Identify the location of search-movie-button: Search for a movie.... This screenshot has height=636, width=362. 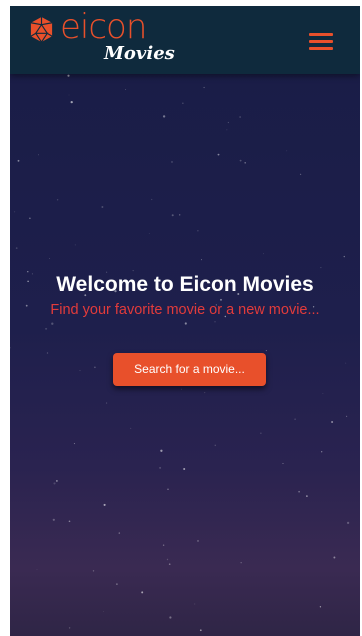
(189, 369).